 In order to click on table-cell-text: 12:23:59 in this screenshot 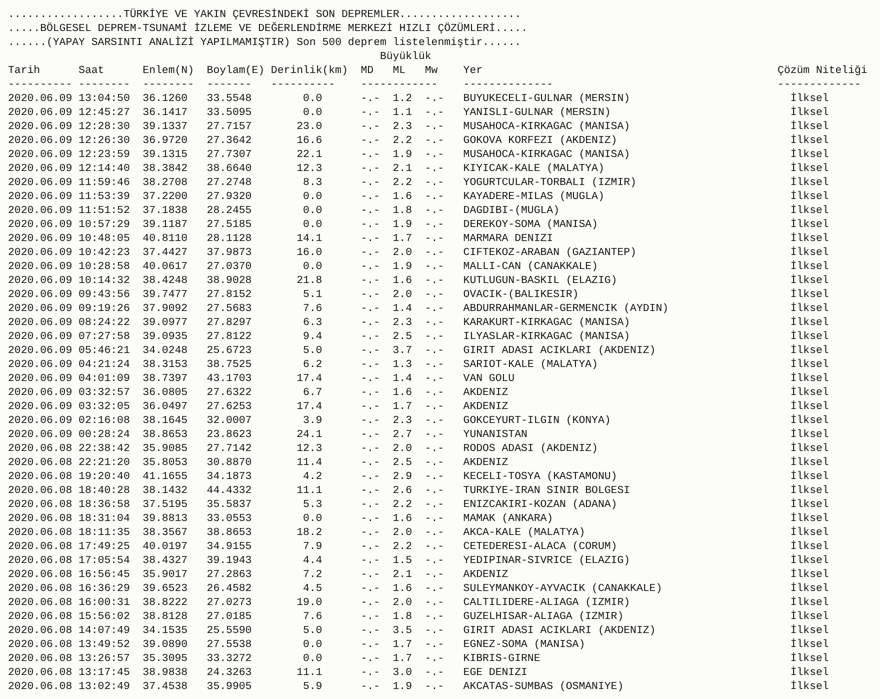, I will do `click(104, 155)`.